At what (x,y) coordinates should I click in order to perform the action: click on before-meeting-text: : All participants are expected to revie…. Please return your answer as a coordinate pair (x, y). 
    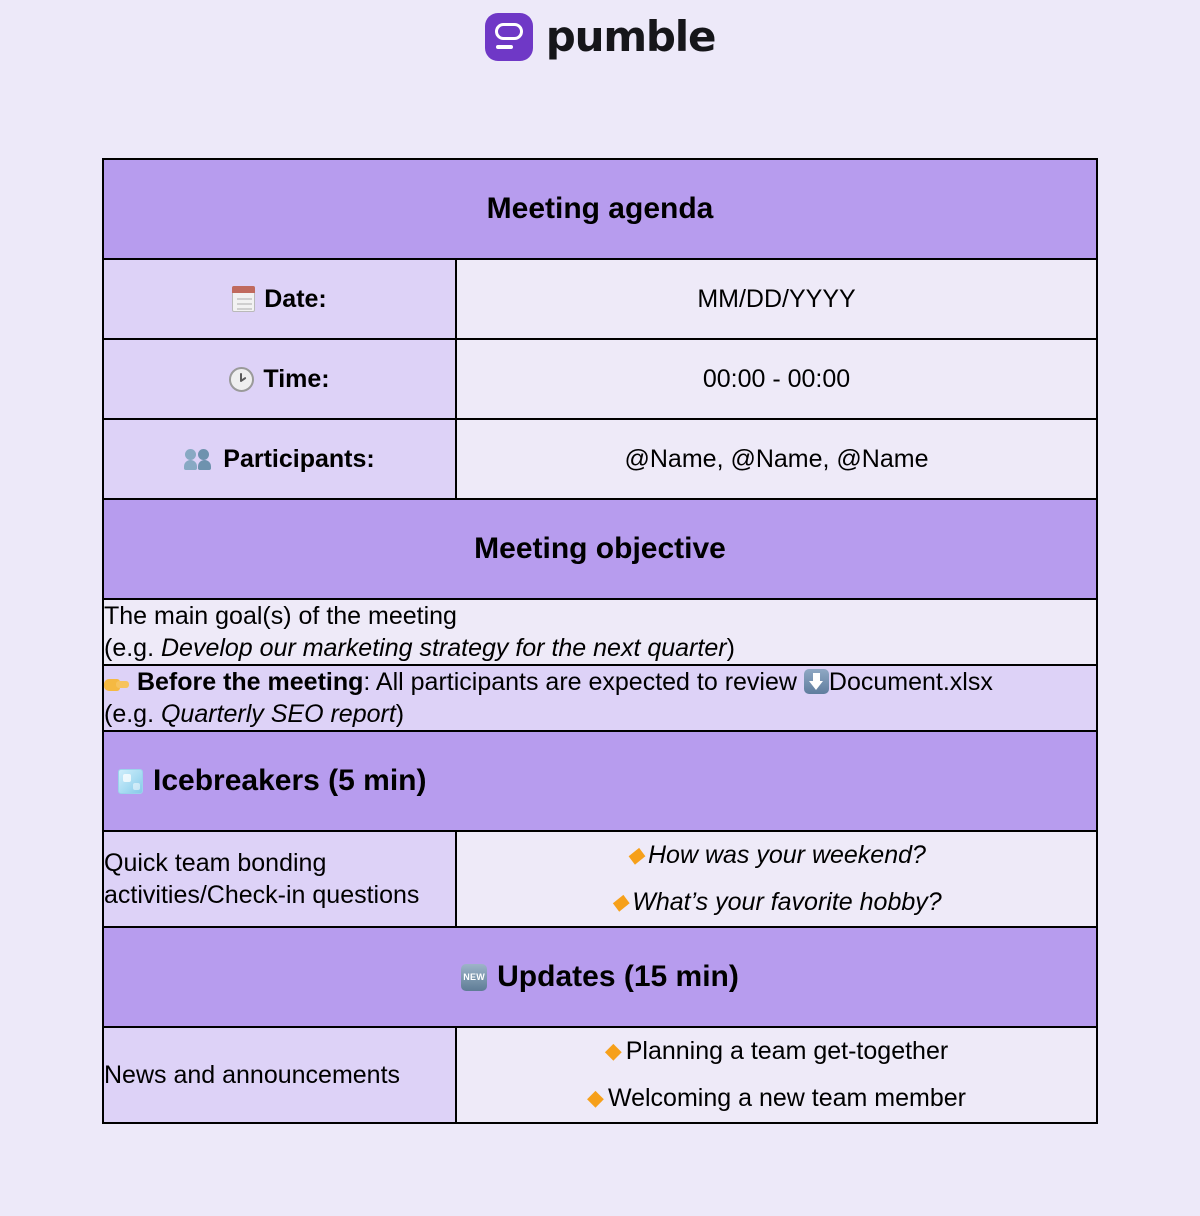
    Looking at the image, I should click on (580, 682).